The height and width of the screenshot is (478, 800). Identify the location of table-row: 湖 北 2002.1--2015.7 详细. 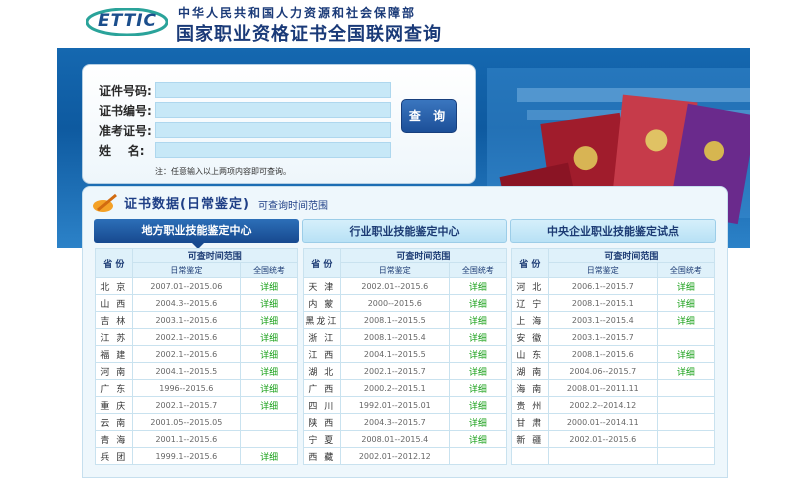
(405, 371).